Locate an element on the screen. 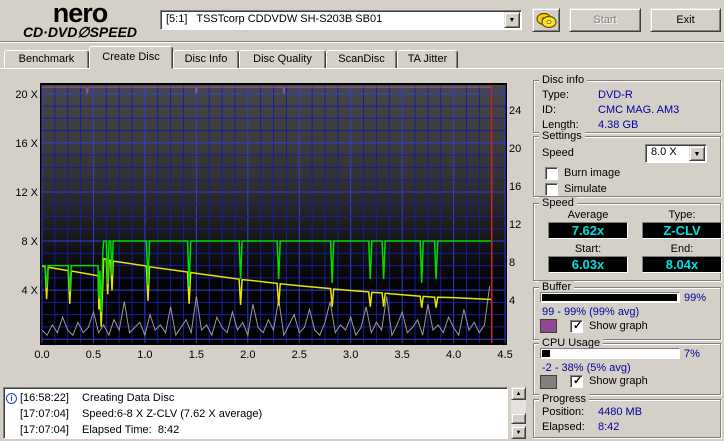 The width and height of the screenshot is (724, 441). end-speed-display: 8.04x is located at coordinates (682, 264).